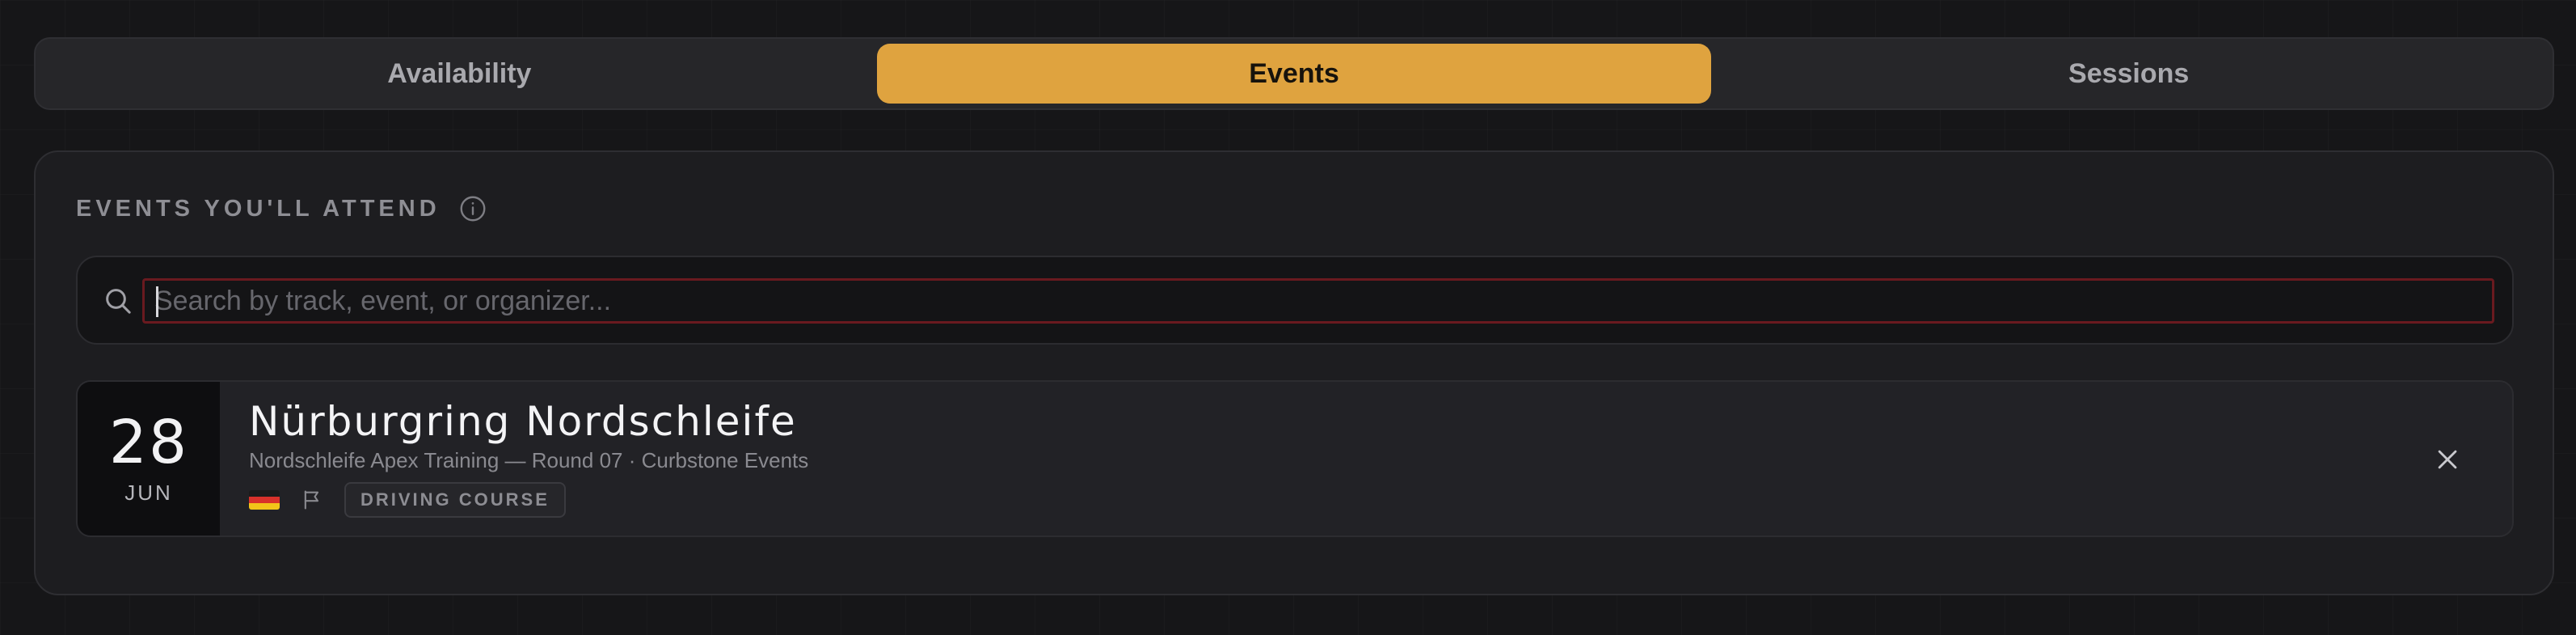 This screenshot has height=635, width=2576. Describe the element at coordinates (460, 74) in the screenshot. I see `tab-availability: Availability` at that location.